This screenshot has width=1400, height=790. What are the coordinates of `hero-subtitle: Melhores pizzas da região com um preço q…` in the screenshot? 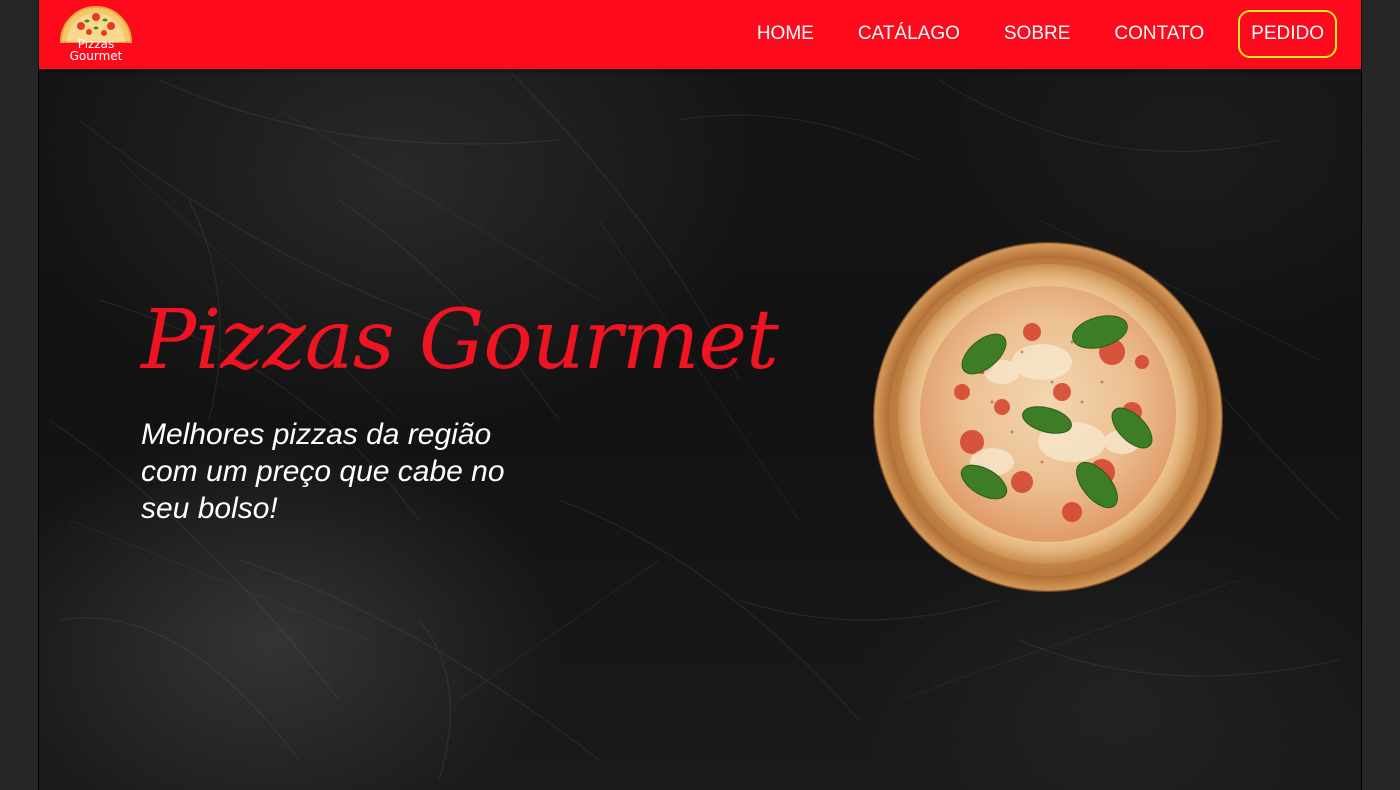 It's located at (323, 471).